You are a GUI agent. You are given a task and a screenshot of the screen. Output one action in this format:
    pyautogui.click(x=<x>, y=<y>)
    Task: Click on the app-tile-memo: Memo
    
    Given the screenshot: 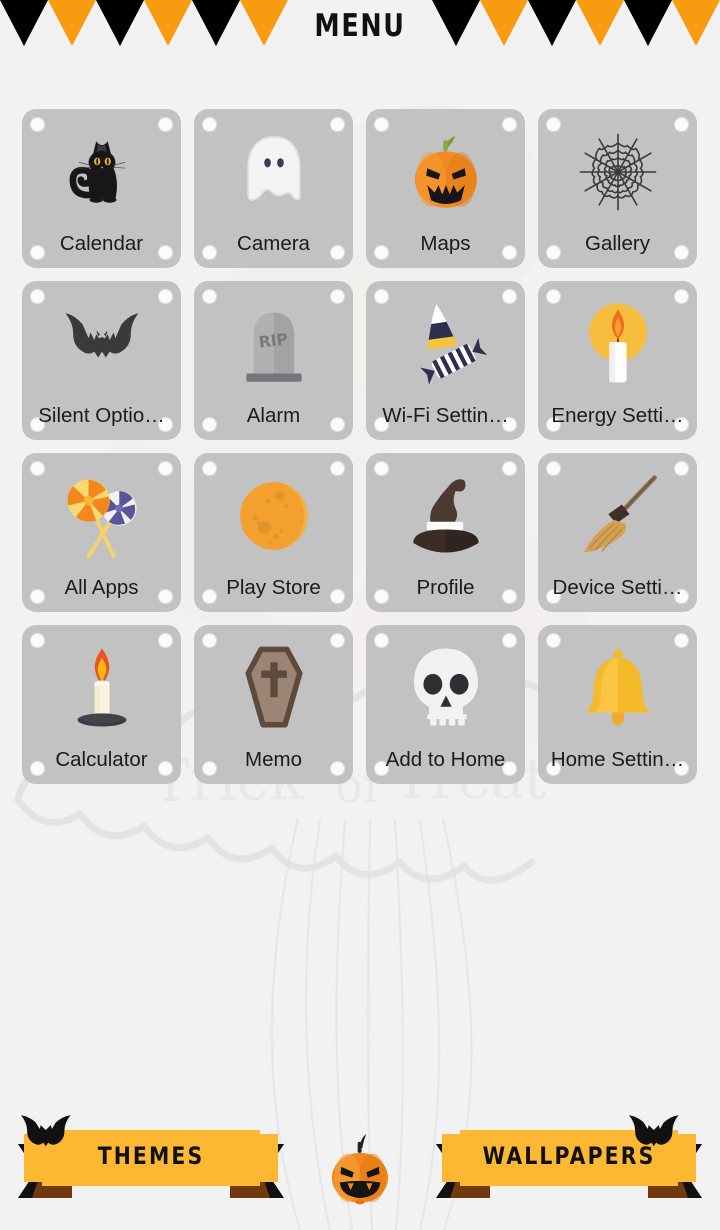 What is the action you would take?
    pyautogui.click(x=273, y=704)
    